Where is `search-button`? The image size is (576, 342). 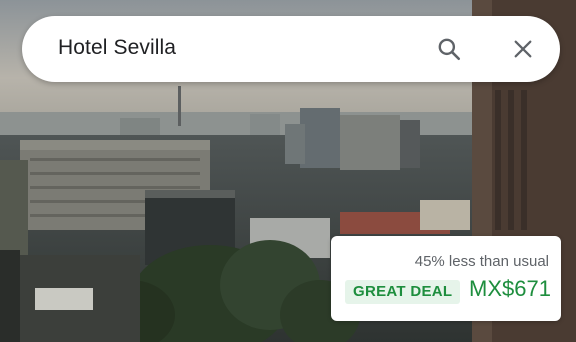 search-button is located at coordinates (449, 49).